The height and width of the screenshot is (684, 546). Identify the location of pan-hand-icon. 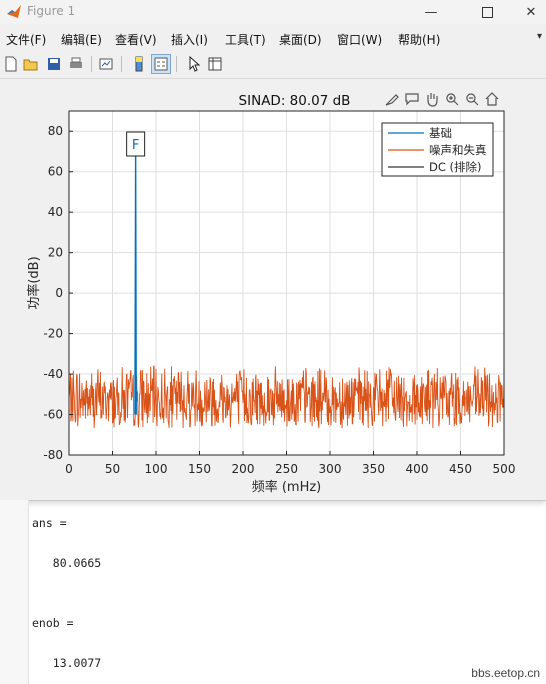
(432, 100).